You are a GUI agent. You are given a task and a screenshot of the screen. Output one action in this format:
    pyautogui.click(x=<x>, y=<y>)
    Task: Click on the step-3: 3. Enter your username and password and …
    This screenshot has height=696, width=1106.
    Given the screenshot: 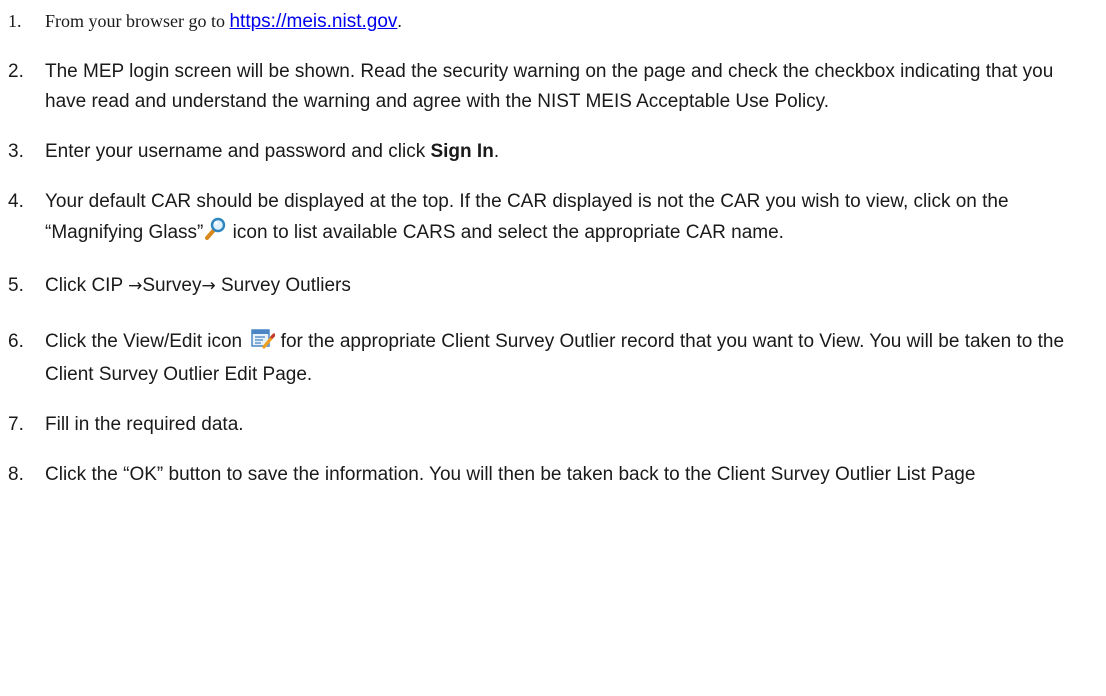 What is the action you would take?
    pyautogui.click(x=553, y=152)
    